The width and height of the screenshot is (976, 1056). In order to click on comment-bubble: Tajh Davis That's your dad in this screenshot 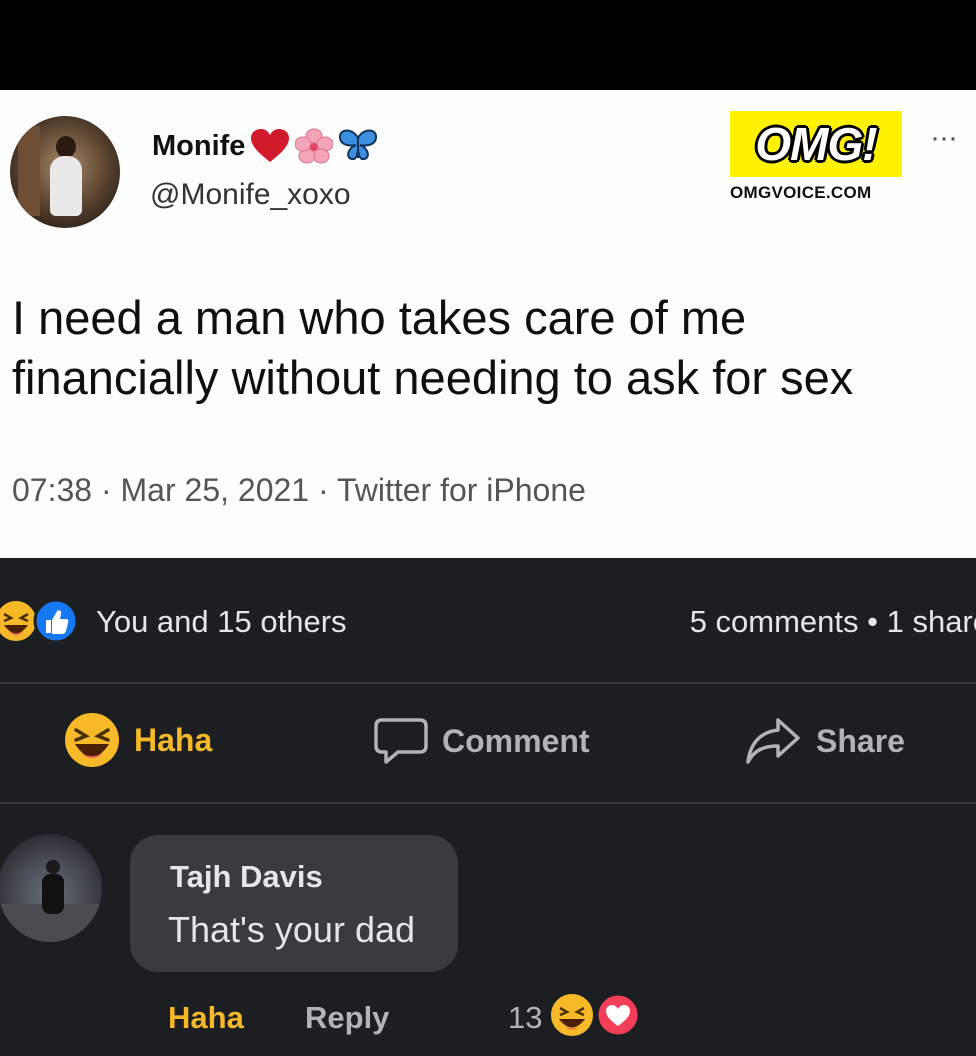, I will do `click(294, 903)`.